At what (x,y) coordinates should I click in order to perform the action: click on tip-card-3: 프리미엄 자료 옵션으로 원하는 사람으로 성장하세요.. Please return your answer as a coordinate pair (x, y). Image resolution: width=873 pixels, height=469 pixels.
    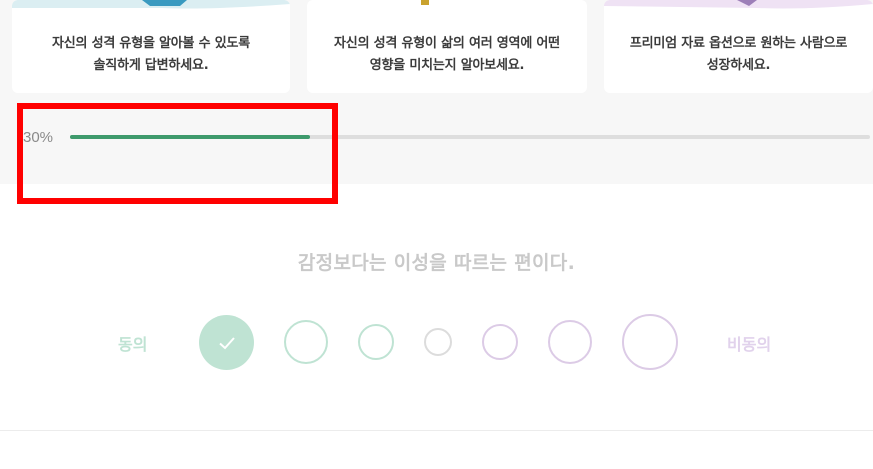
    Looking at the image, I should click on (738, 46).